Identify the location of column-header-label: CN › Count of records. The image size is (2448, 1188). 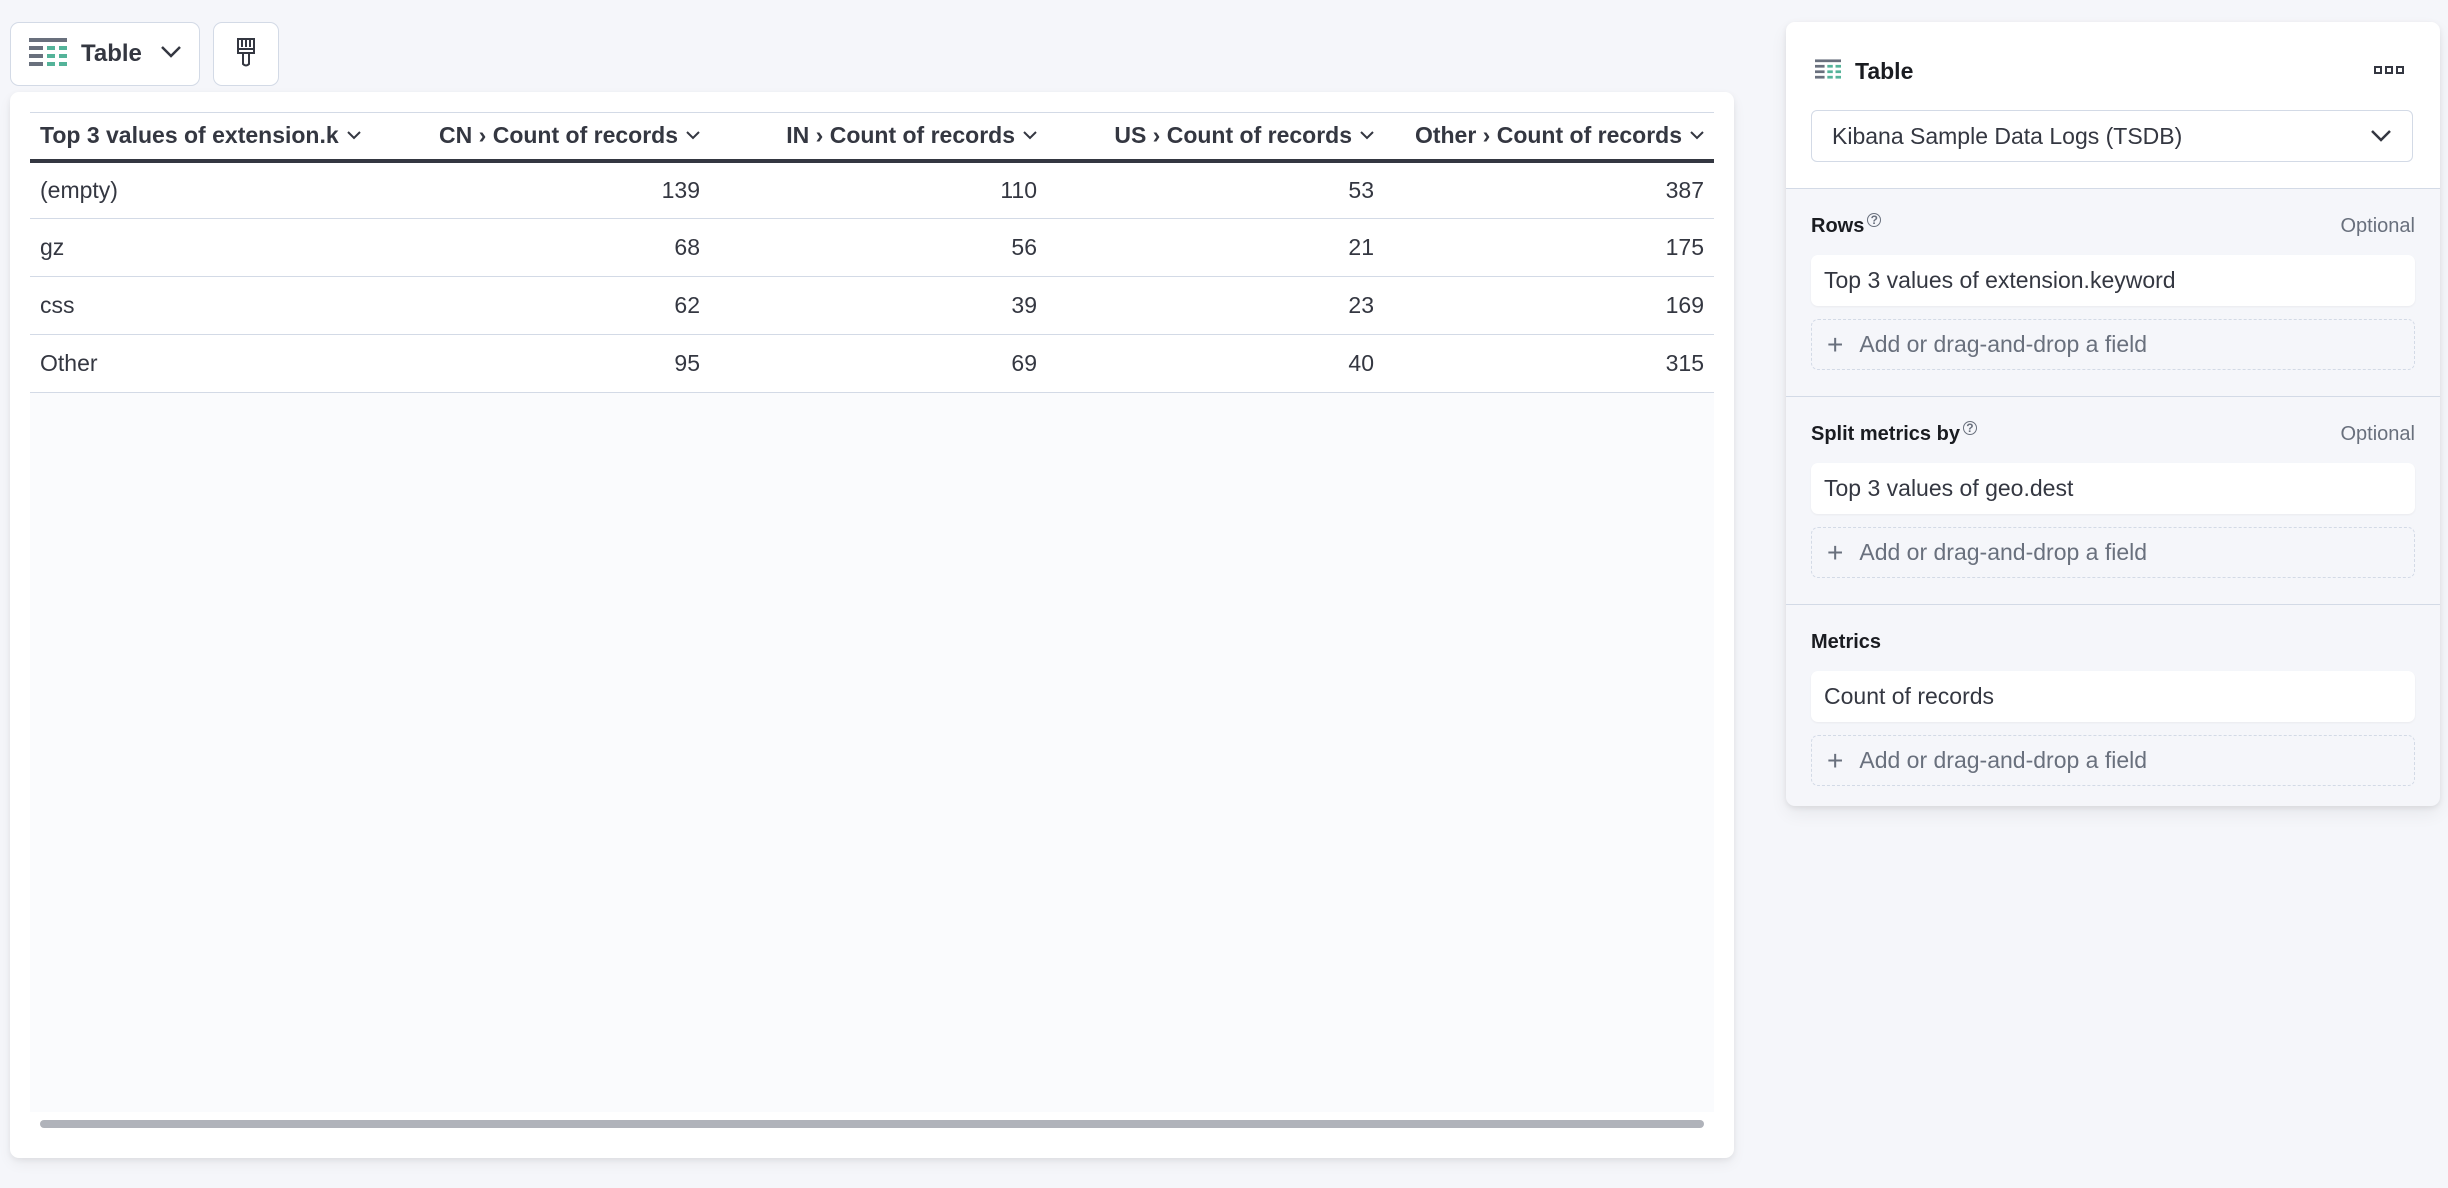
(558, 135).